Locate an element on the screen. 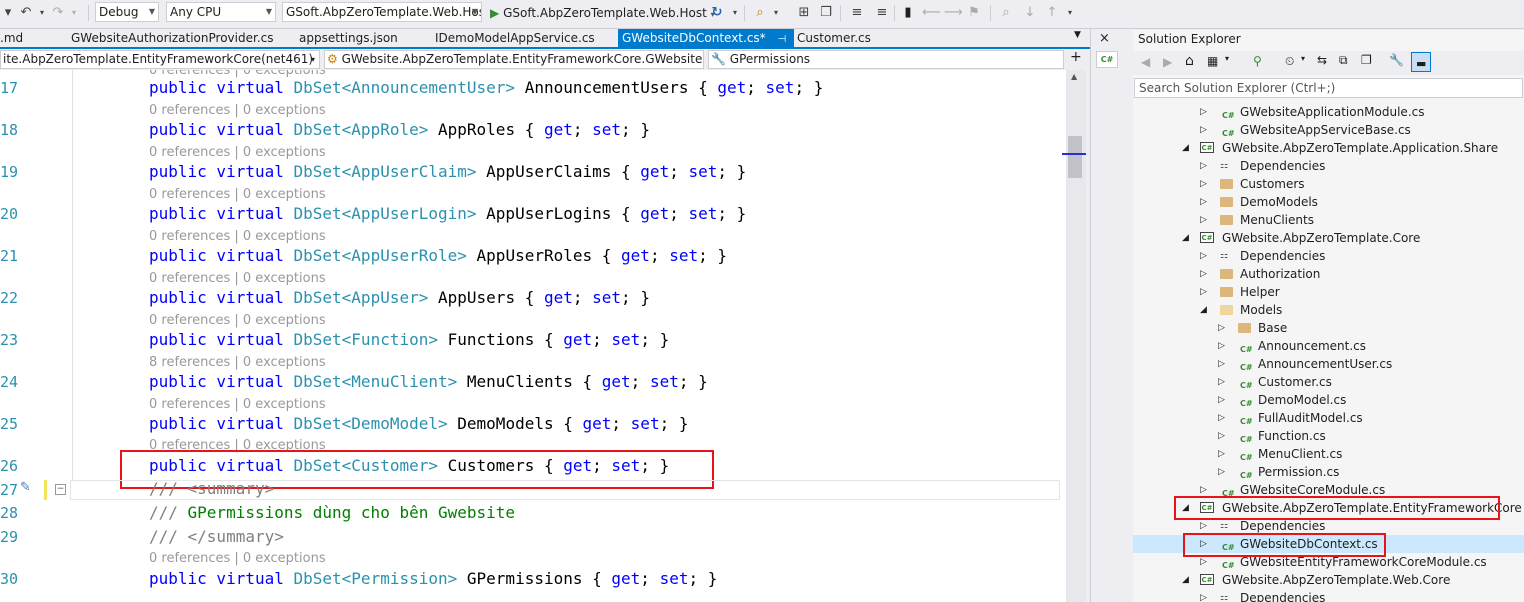 The image size is (1524, 602). refresh-icon: ↻ is located at coordinates (717, 13).